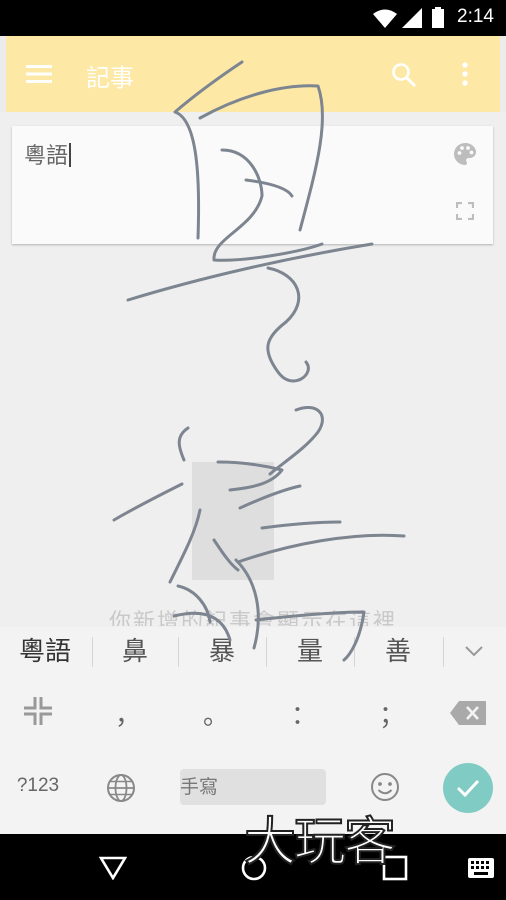 Image resolution: width=506 pixels, height=900 pixels. Describe the element at coordinates (216, 713) in the screenshot. I see `key-period: 。` at that location.